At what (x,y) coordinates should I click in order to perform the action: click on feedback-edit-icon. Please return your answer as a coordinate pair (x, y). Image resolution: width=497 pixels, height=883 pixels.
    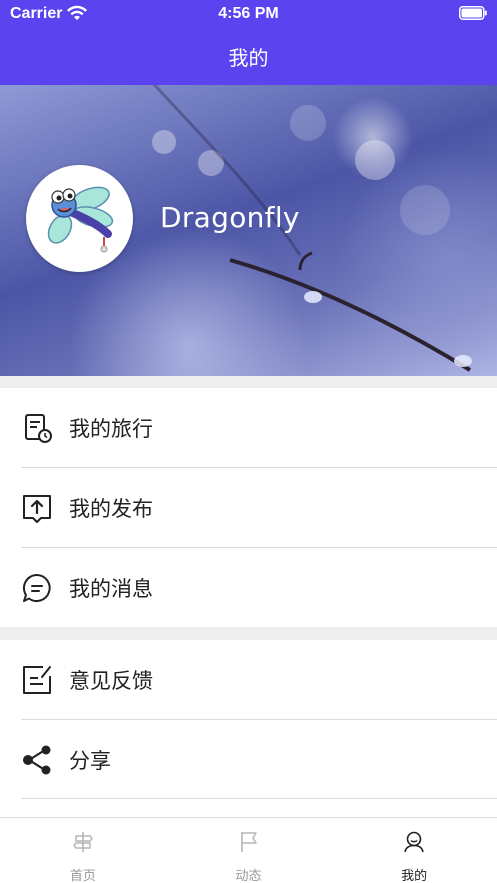
    Looking at the image, I should click on (37, 679).